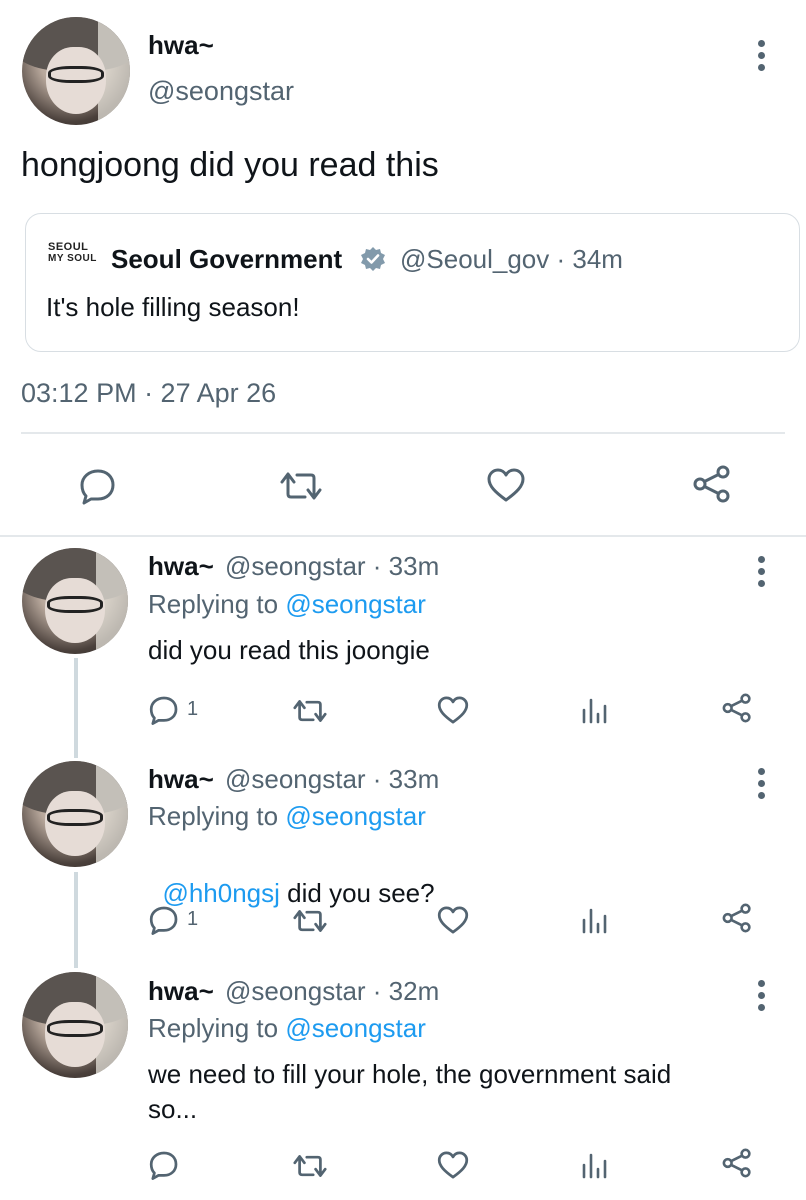 Image resolution: width=806 pixels, height=1200 pixels. Describe the element at coordinates (511, 259) in the screenshot. I see `quoted-handle-time: @Seoul_gov · 34m` at that location.